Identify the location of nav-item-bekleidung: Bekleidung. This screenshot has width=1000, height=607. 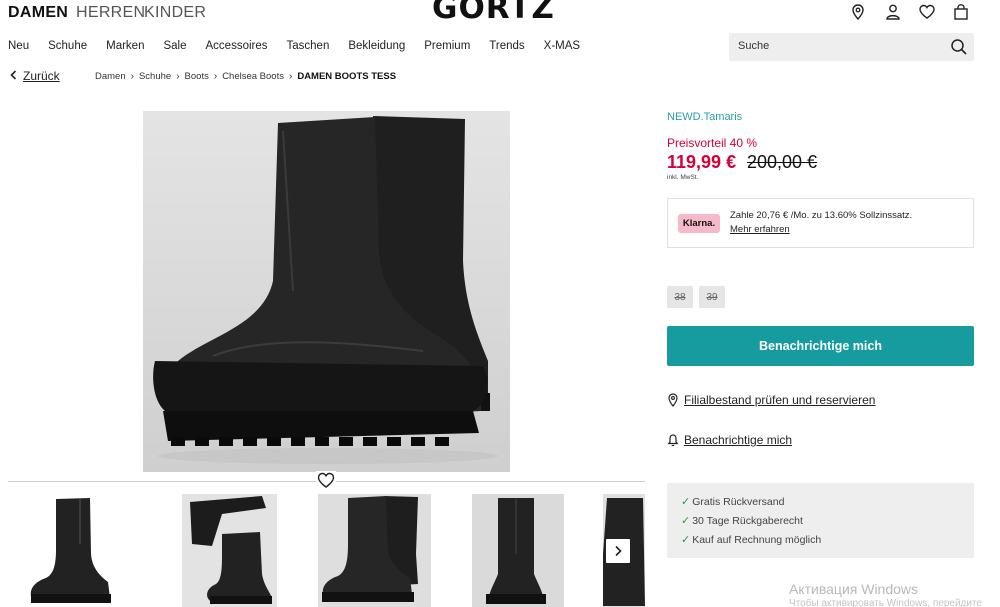
(376, 46).